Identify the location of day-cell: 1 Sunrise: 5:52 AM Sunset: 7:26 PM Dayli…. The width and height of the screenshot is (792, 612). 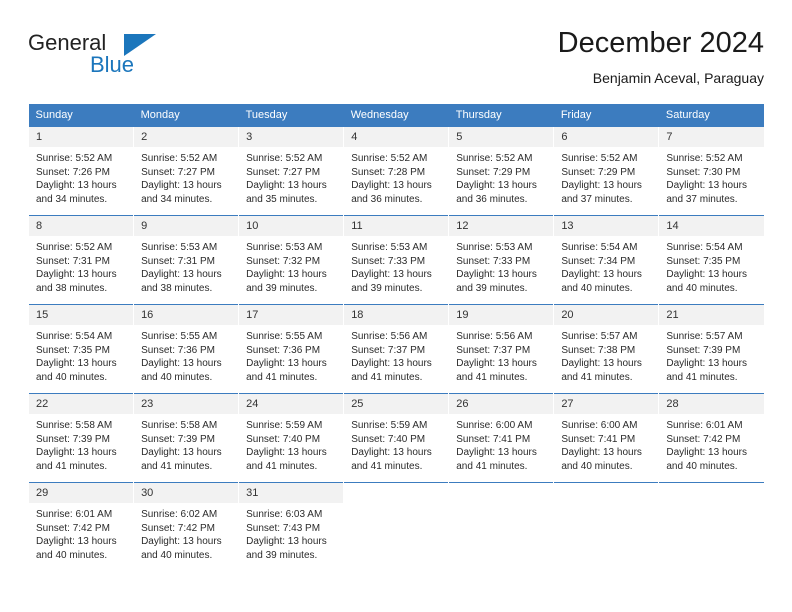
(80, 171).